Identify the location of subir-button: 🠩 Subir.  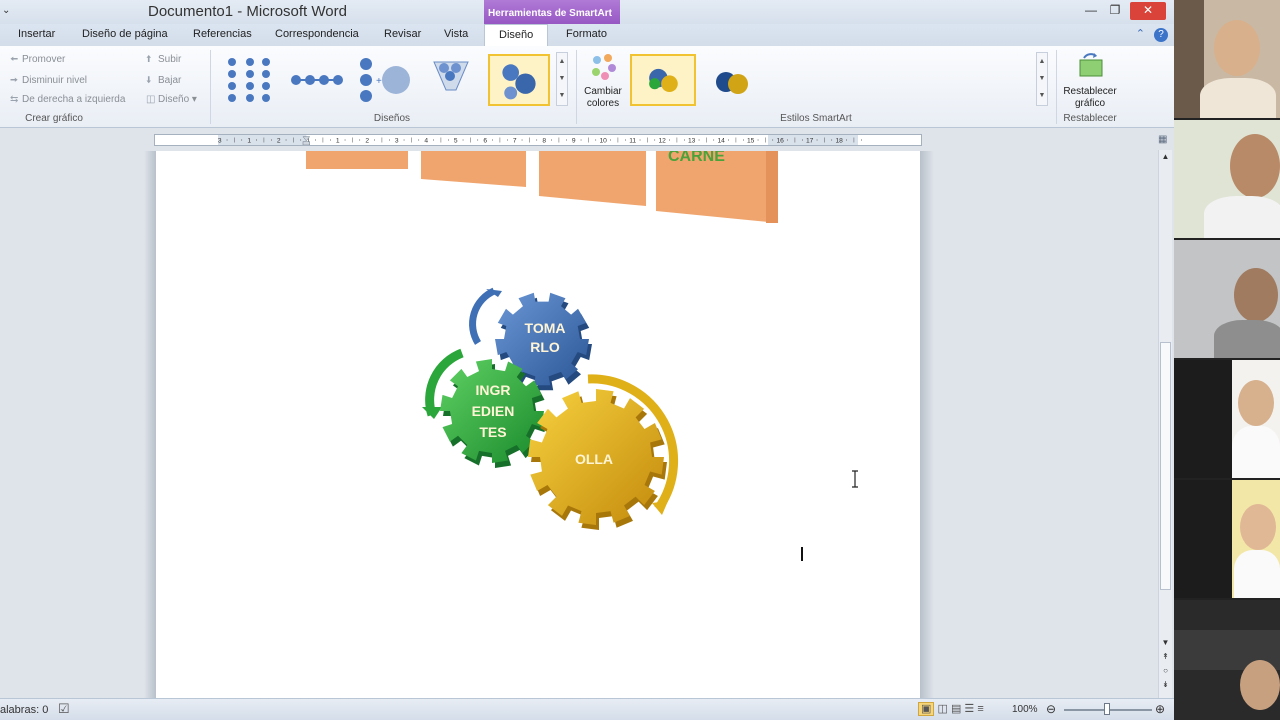
(163, 60).